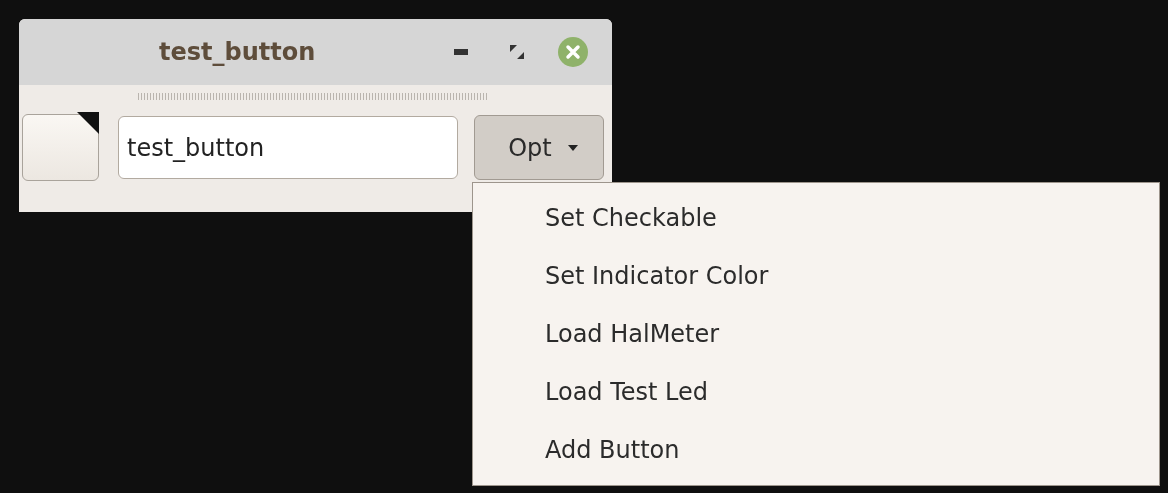  I want to click on menu-item: Load HalMeter, so click(816, 334).